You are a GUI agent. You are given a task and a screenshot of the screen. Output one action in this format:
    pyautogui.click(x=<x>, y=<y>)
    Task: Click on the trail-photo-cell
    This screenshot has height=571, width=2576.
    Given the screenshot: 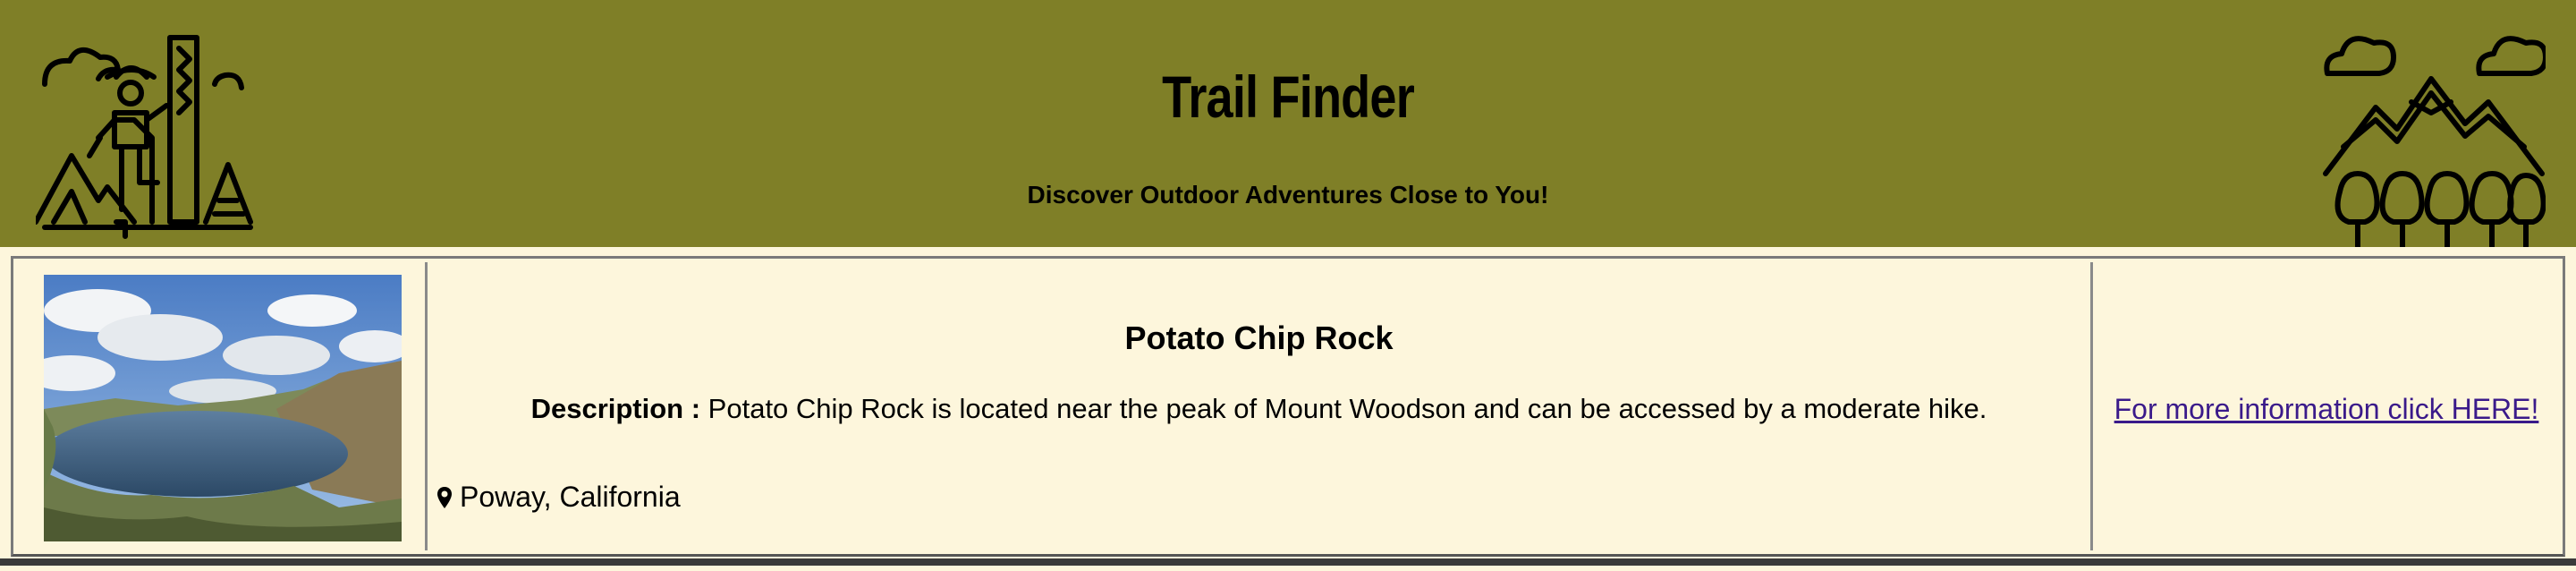 What is the action you would take?
    pyautogui.click(x=221, y=406)
    